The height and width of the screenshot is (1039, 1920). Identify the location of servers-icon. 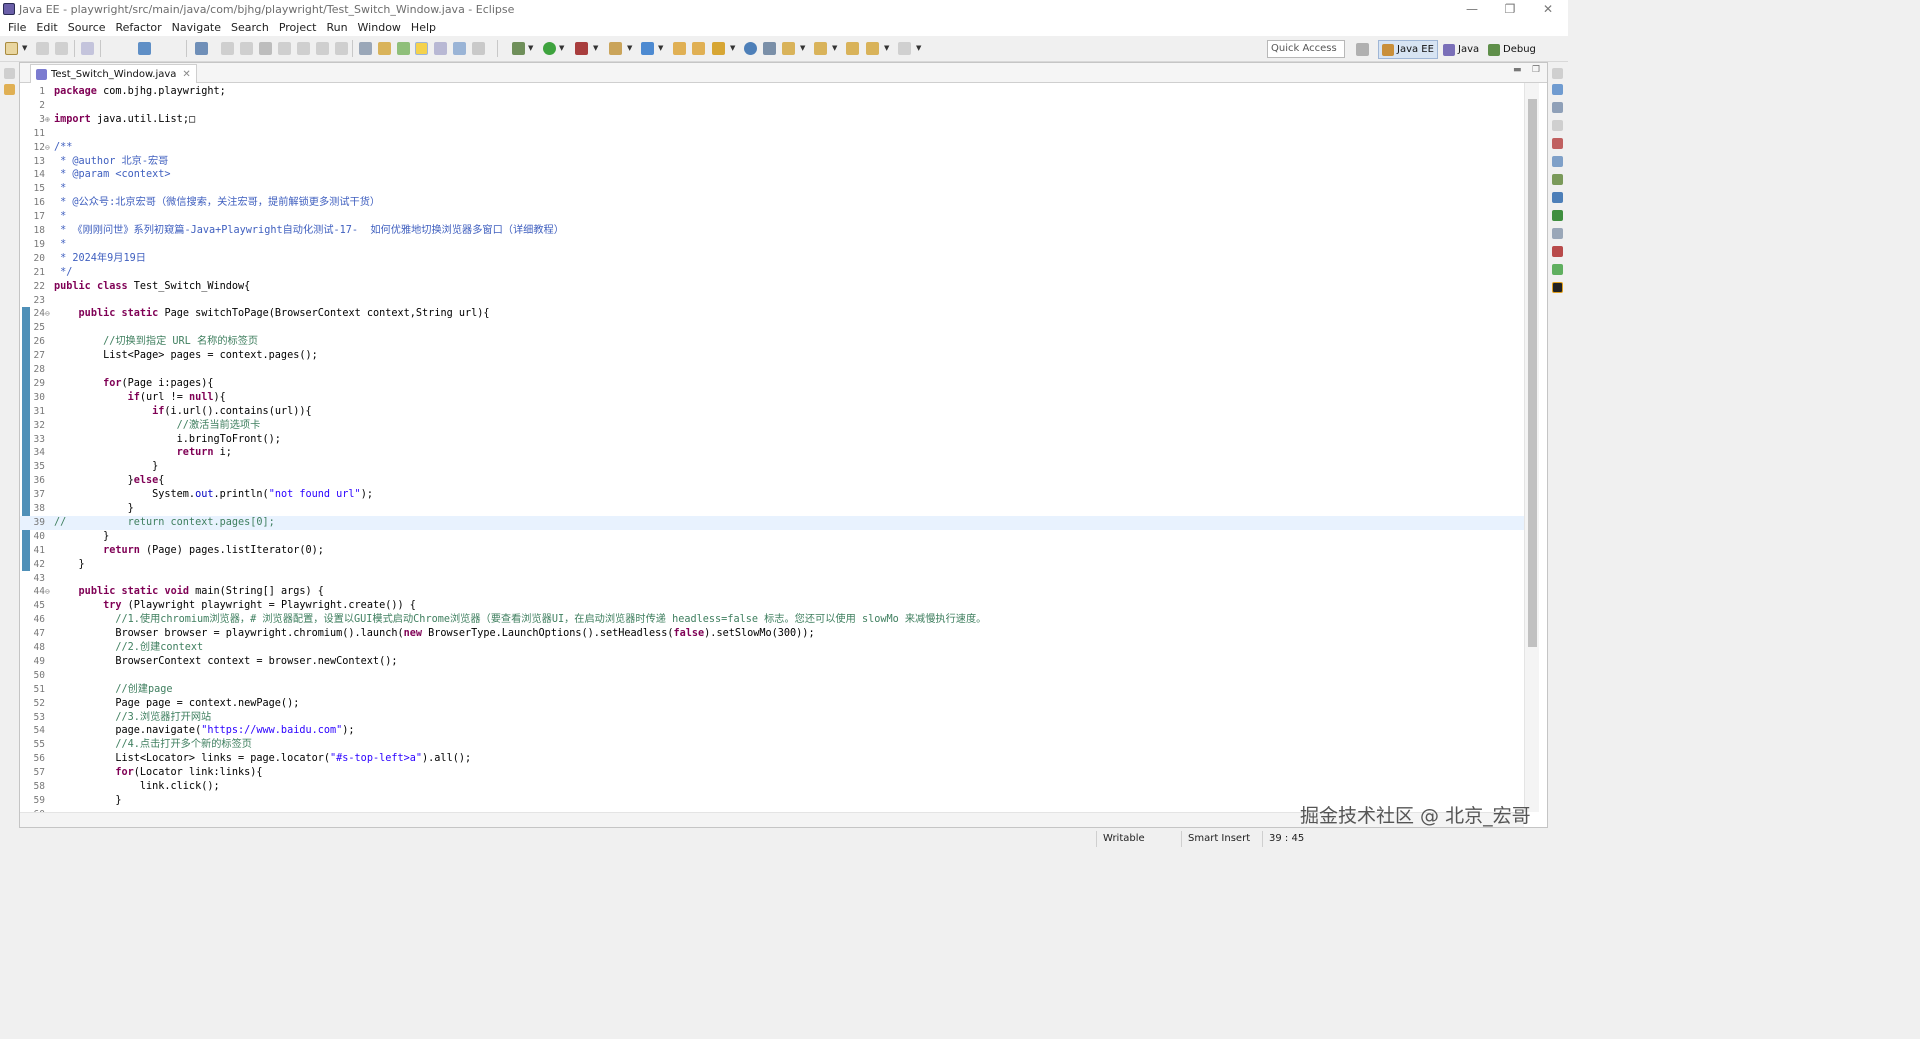
(1557, 179).